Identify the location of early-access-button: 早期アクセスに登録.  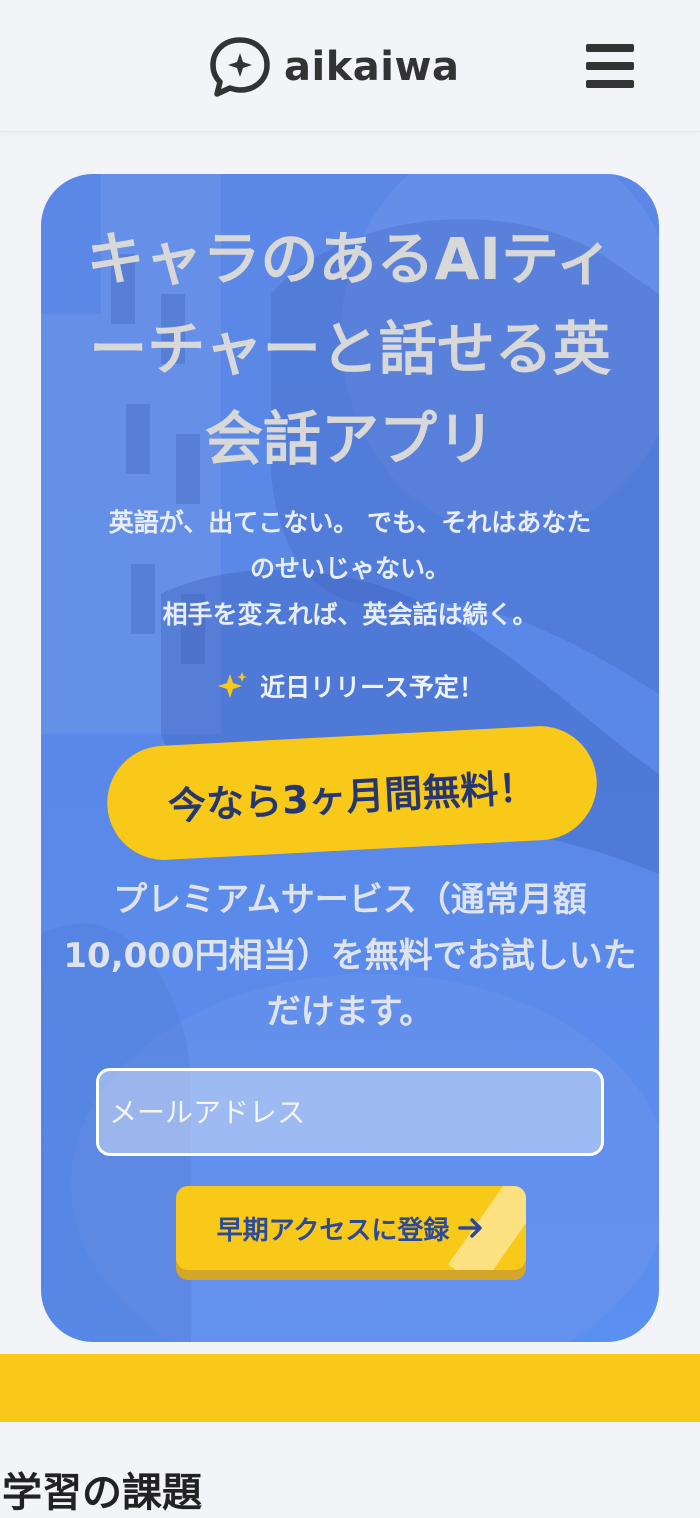
(351, 1233).